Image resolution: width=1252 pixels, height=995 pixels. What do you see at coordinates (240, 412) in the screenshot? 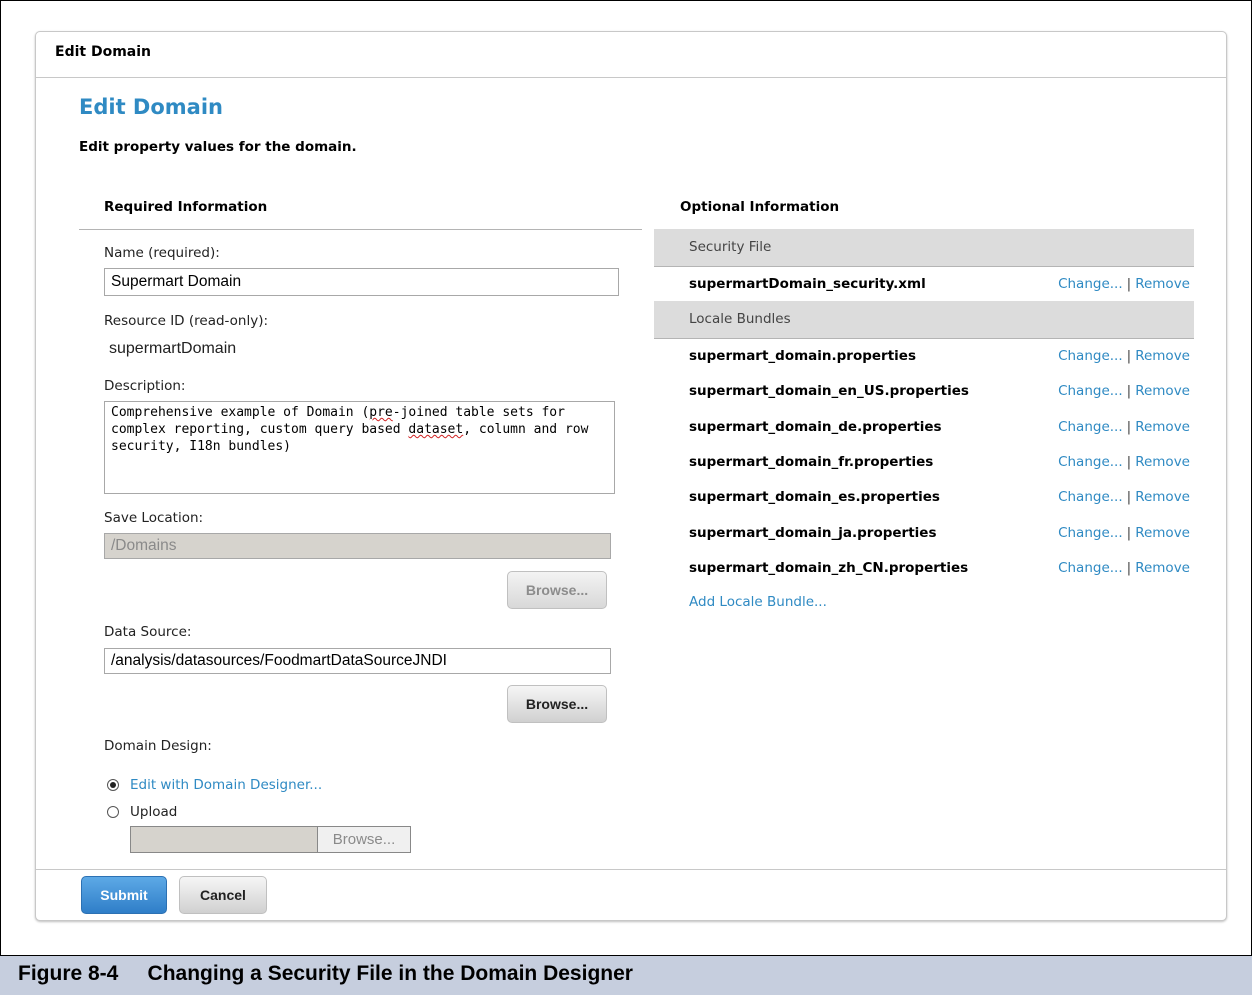
I see `description-text-1: Comprehensive example of Domain (` at bounding box center [240, 412].